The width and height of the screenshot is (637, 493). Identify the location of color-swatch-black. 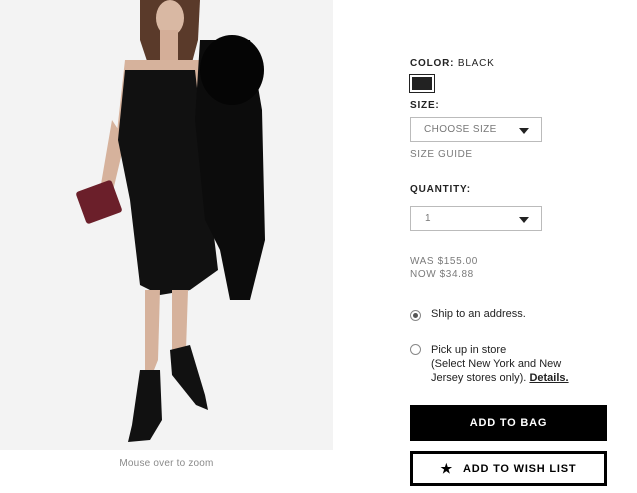
(422, 83).